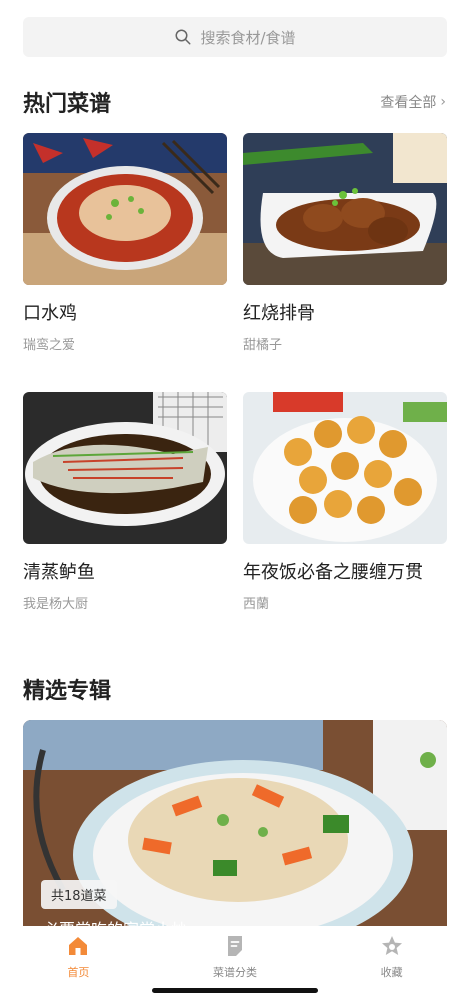 The height and width of the screenshot is (1000, 470). What do you see at coordinates (235, 972) in the screenshot?
I see `tab-label: 菜谱分类` at bounding box center [235, 972].